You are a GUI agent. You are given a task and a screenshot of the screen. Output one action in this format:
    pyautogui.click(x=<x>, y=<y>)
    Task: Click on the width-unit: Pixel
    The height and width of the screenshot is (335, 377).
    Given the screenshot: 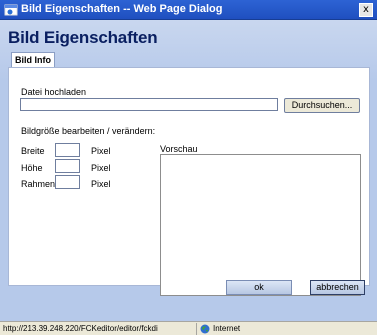 What is the action you would take?
    pyautogui.click(x=101, y=151)
    